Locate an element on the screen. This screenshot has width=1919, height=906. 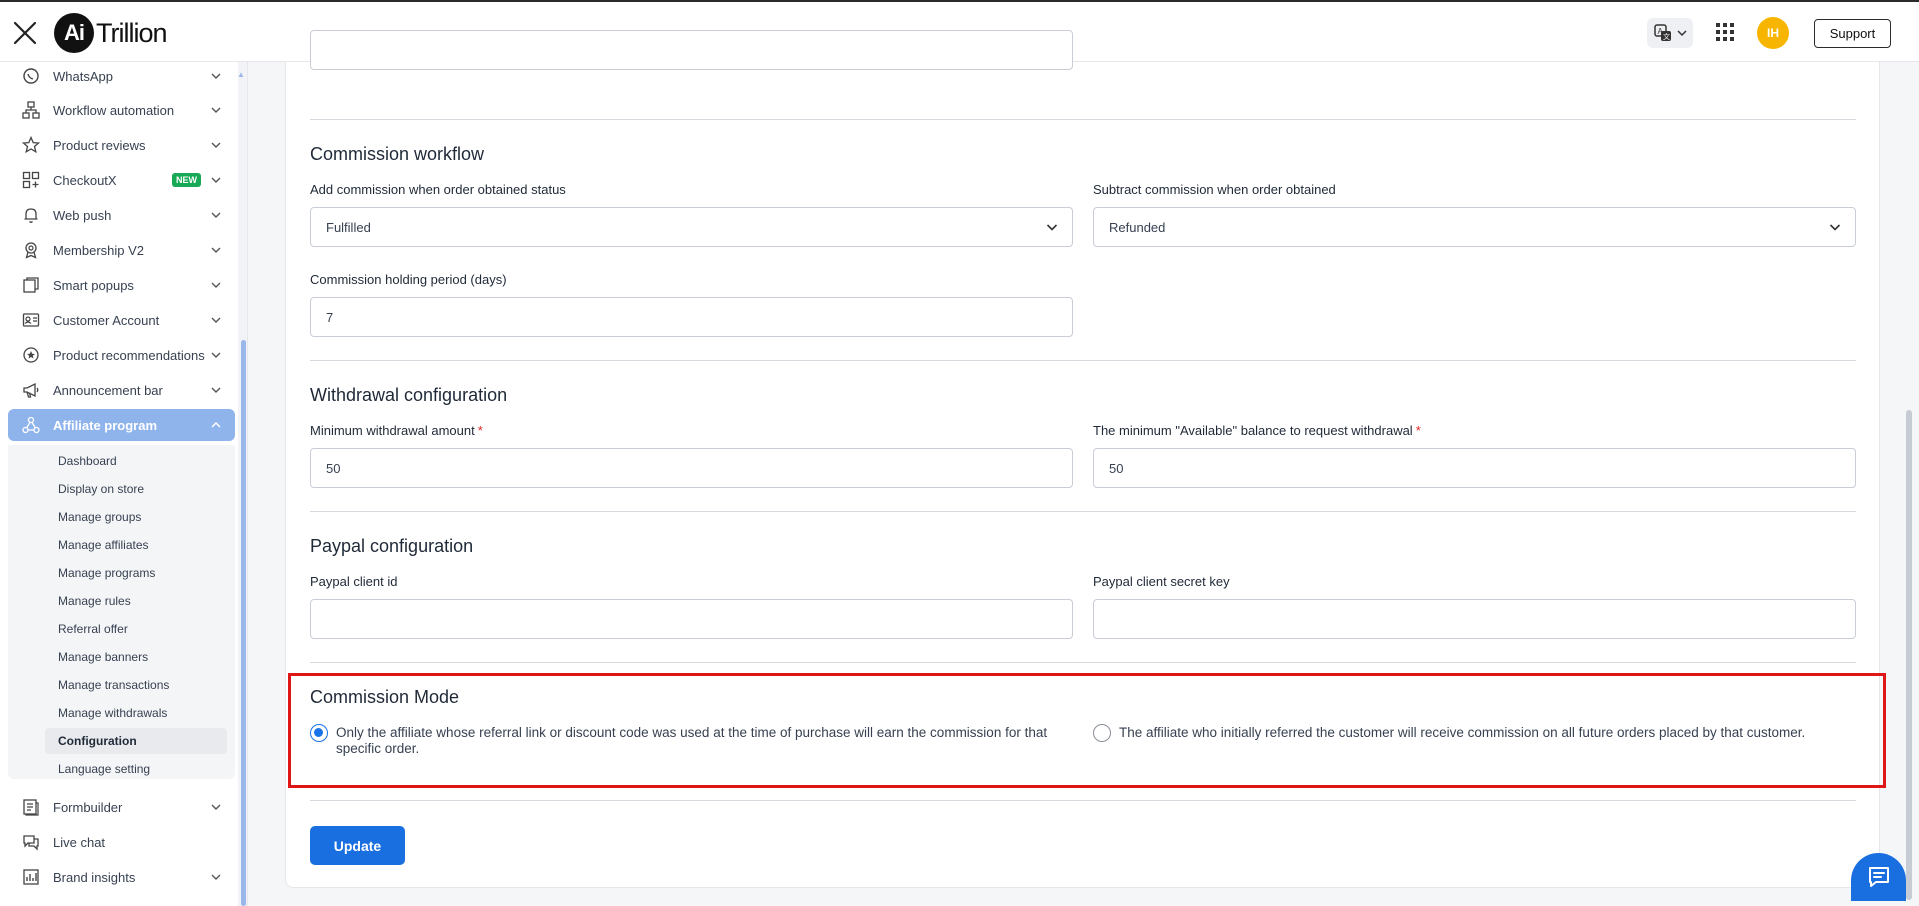
sidebar-item-checkoutx: CheckoutX NEW is located at coordinates (121, 180).